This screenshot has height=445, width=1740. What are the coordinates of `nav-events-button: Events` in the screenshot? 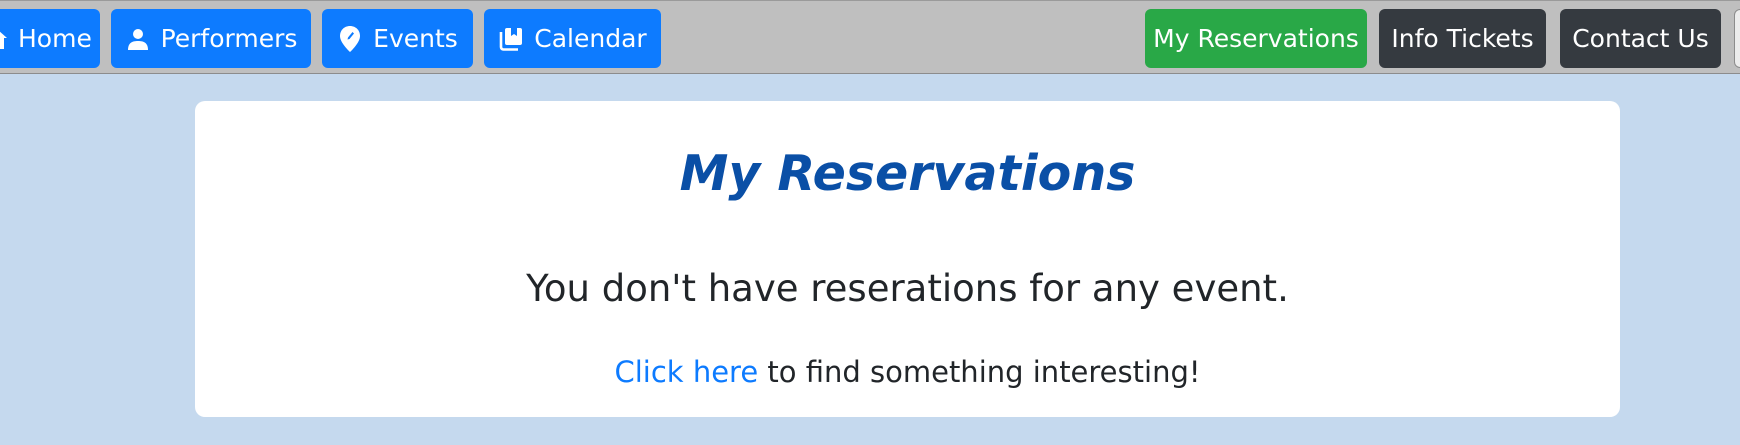 It's located at (397, 38).